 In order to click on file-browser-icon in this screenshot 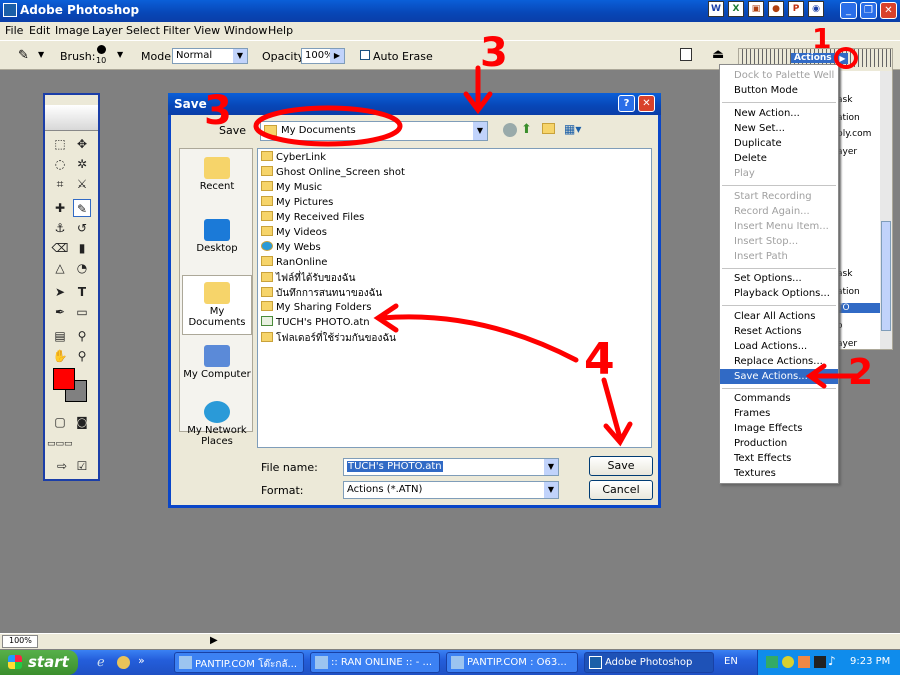, I will do `click(686, 54)`.